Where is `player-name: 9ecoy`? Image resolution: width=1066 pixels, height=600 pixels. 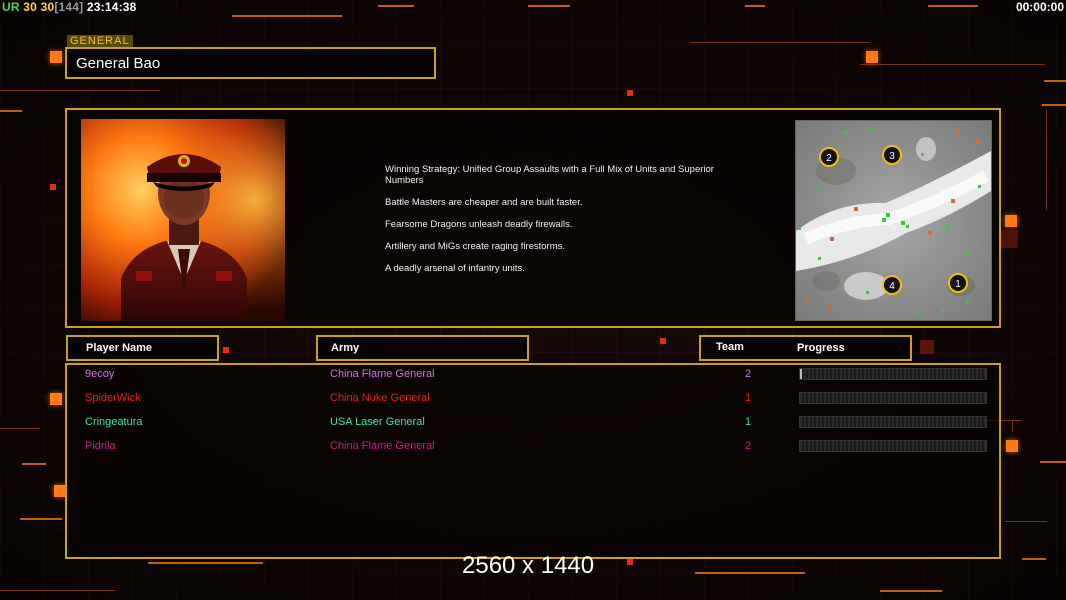 player-name: 9ecoy is located at coordinates (100, 374).